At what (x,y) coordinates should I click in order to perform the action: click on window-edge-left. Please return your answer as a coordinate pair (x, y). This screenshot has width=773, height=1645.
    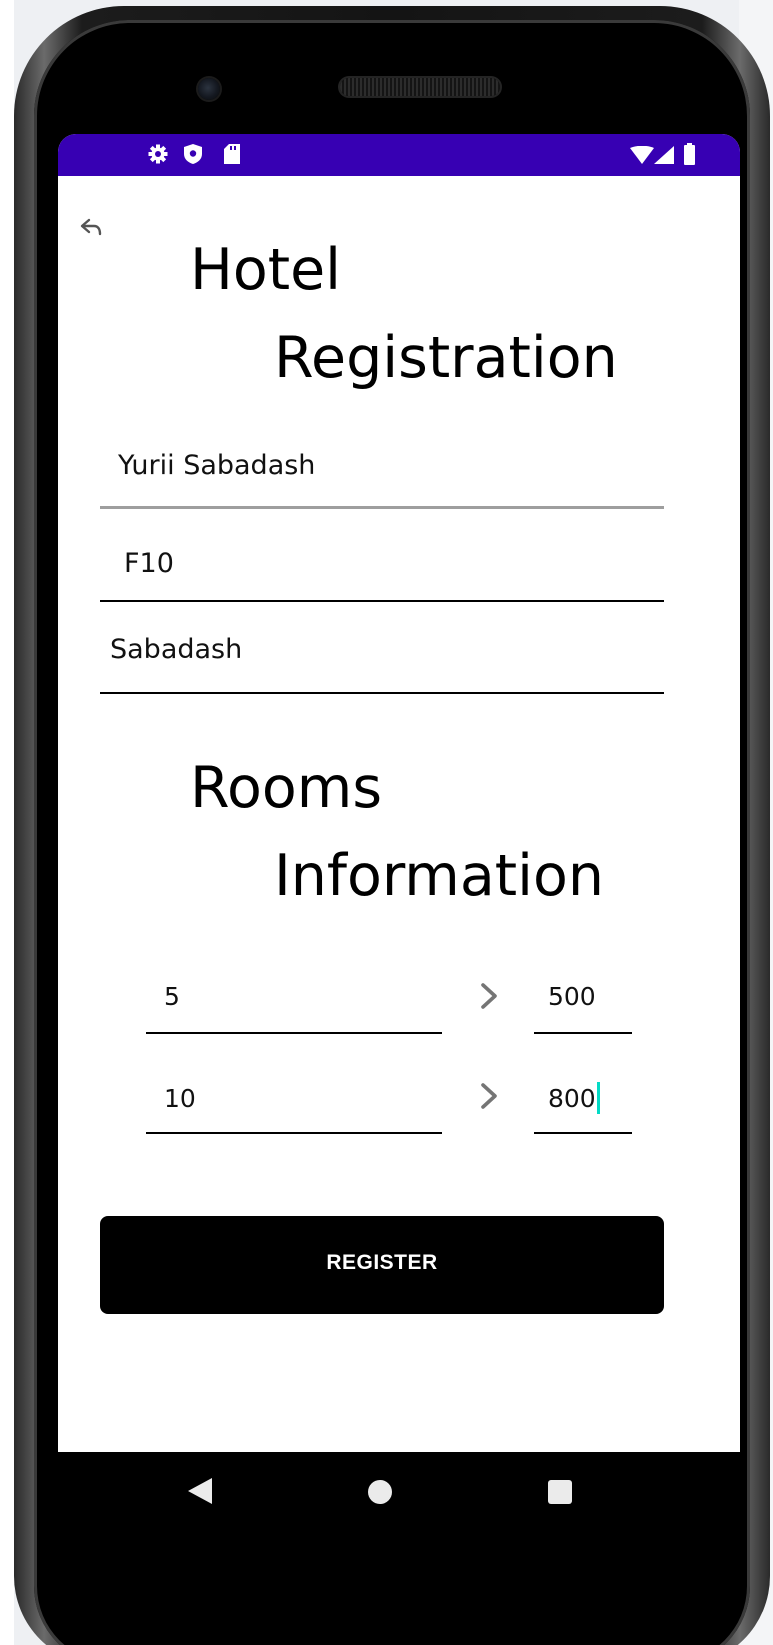
    Looking at the image, I should click on (7, 822).